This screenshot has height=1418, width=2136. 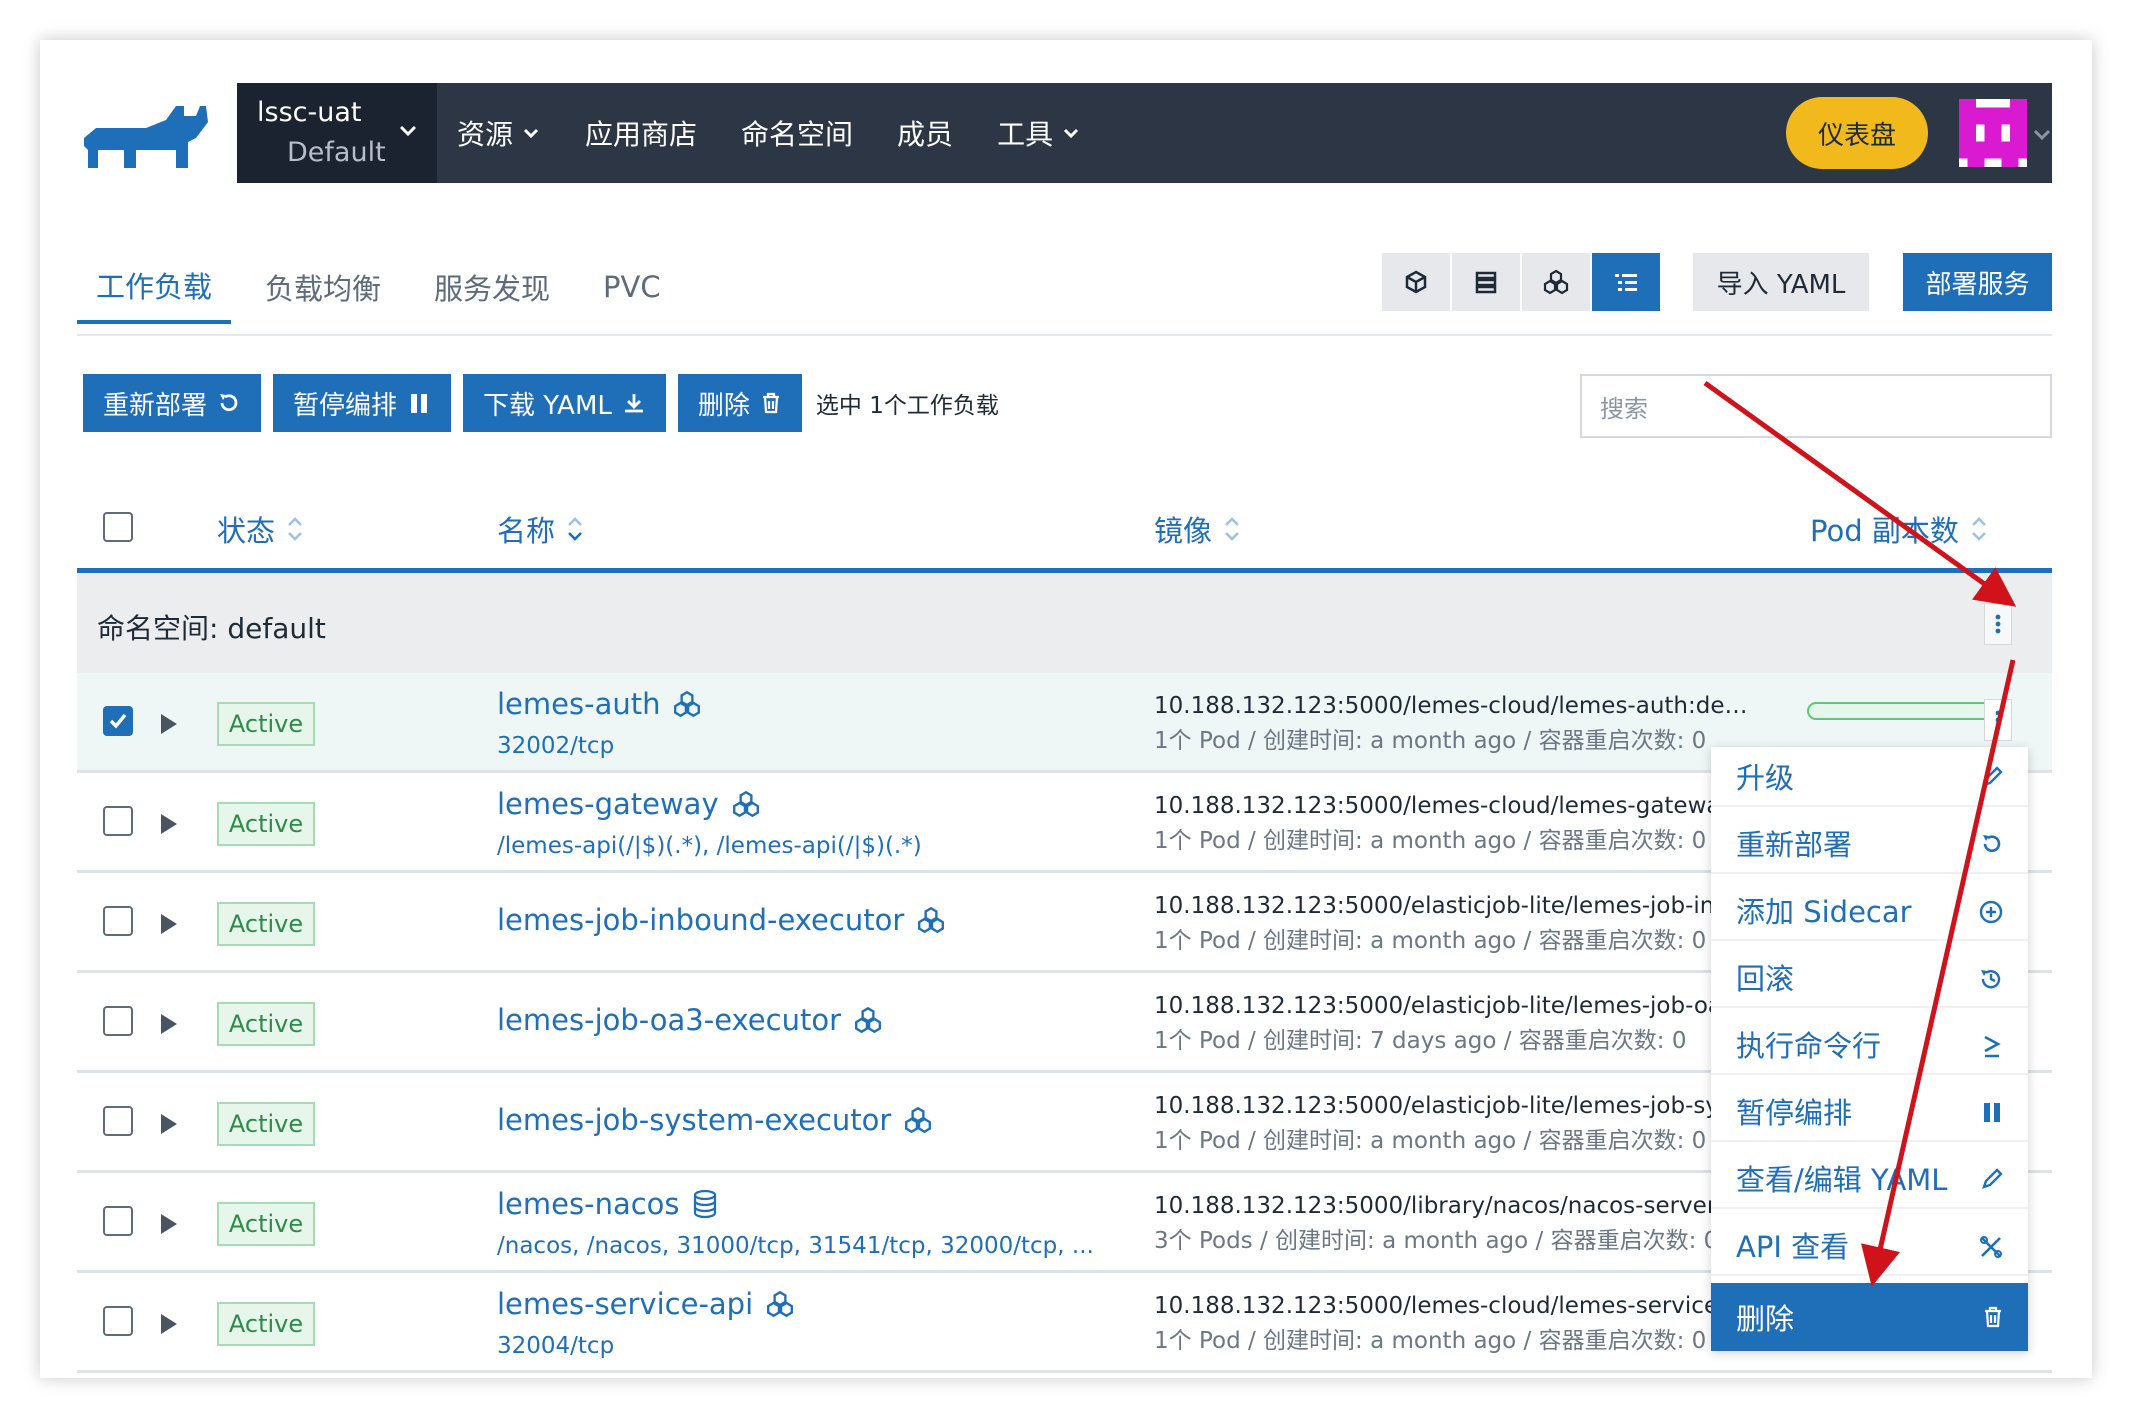 I want to click on column-name: 名称, so click(x=541, y=529).